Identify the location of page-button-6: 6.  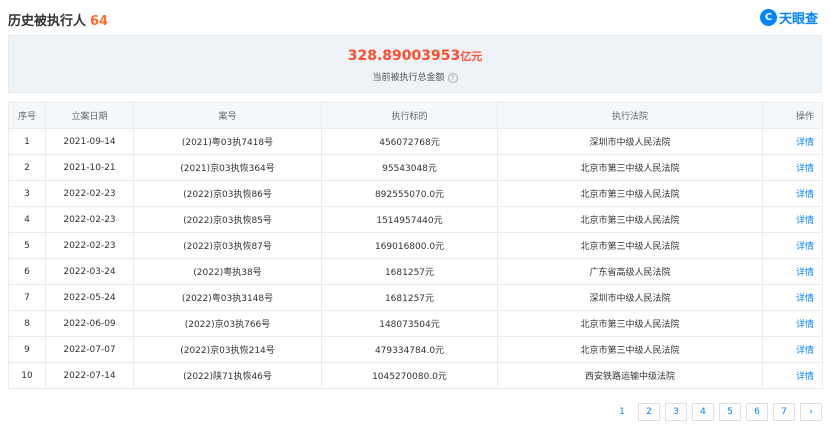
(757, 412).